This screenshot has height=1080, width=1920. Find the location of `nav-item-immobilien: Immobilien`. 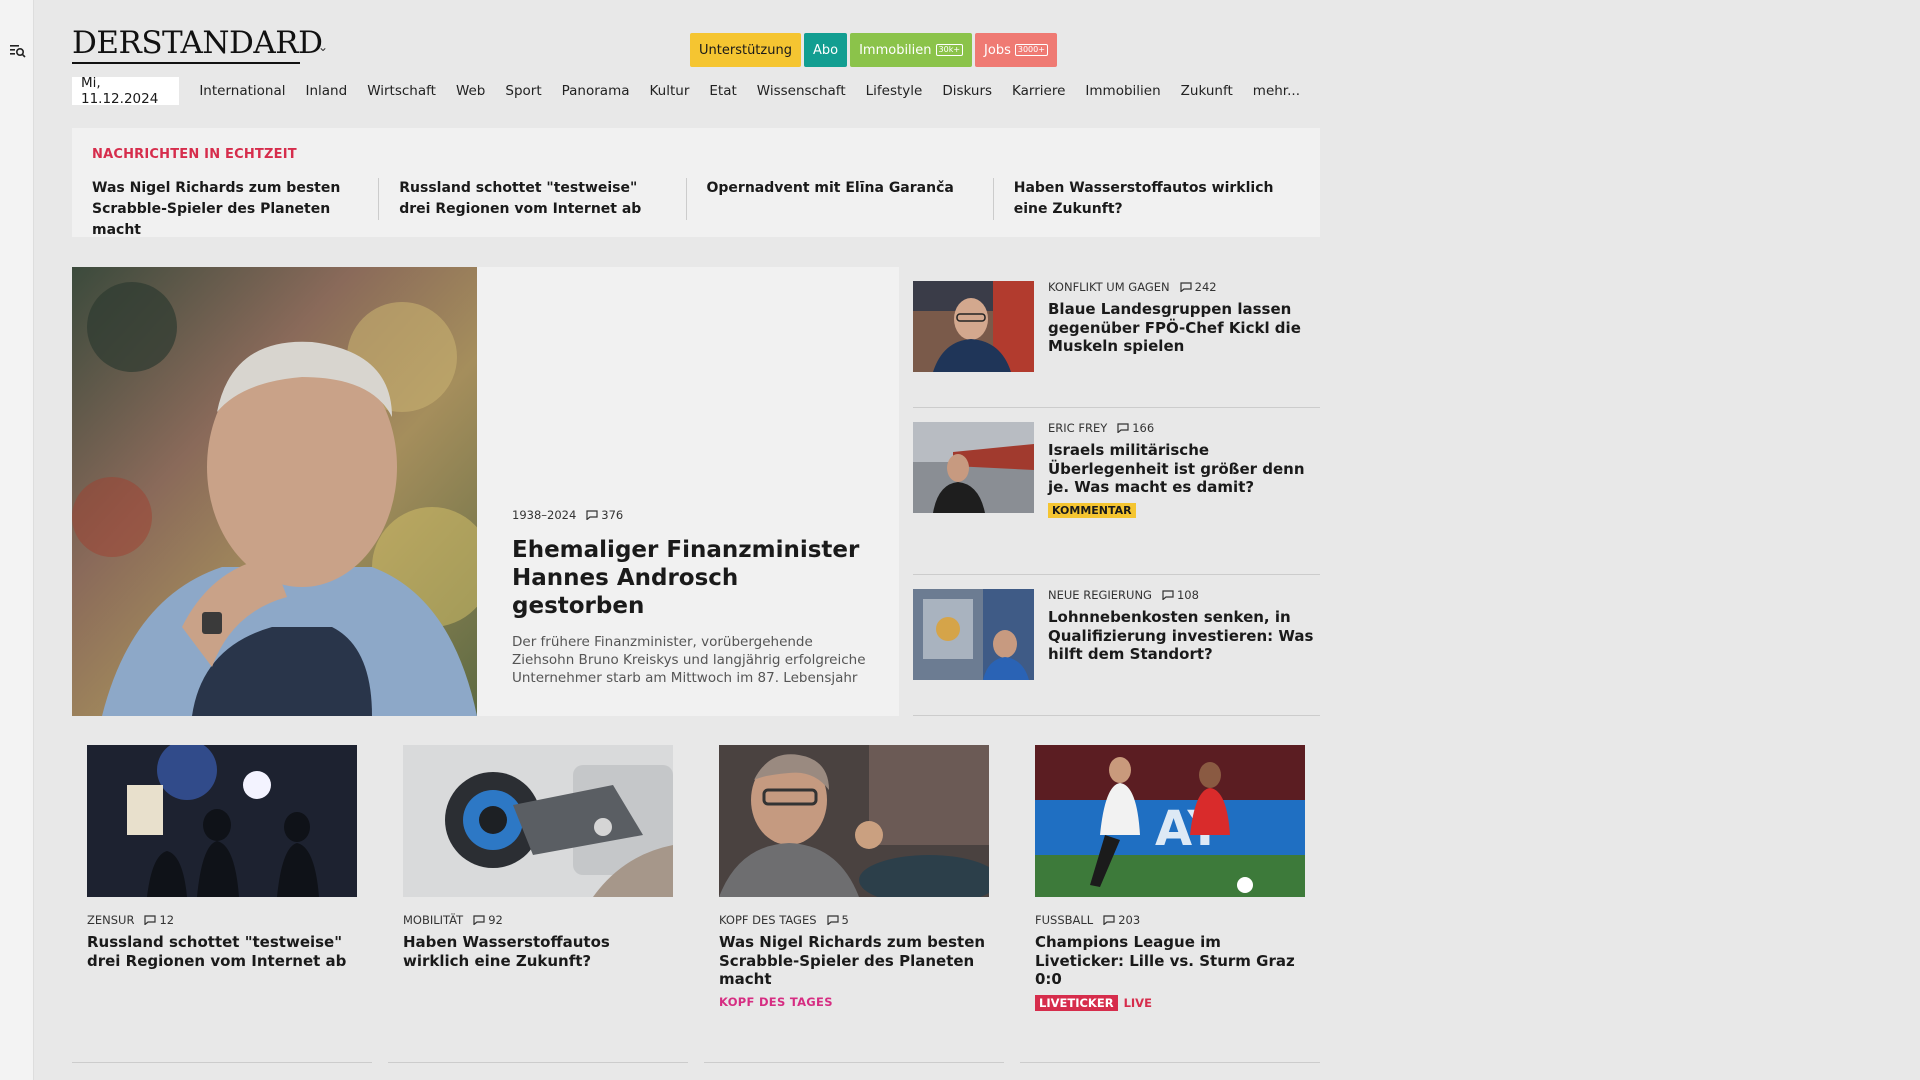

nav-item-immobilien: Immobilien is located at coordinates (1122, 91).